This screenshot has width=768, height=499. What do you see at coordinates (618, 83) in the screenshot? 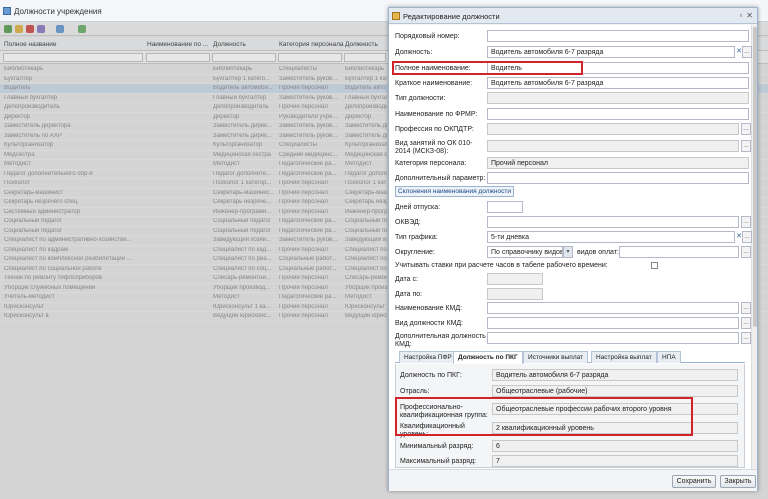
I see `short-name-input: Водитель автомобиля 6-7 разряда` at bounding box center [618, 83].